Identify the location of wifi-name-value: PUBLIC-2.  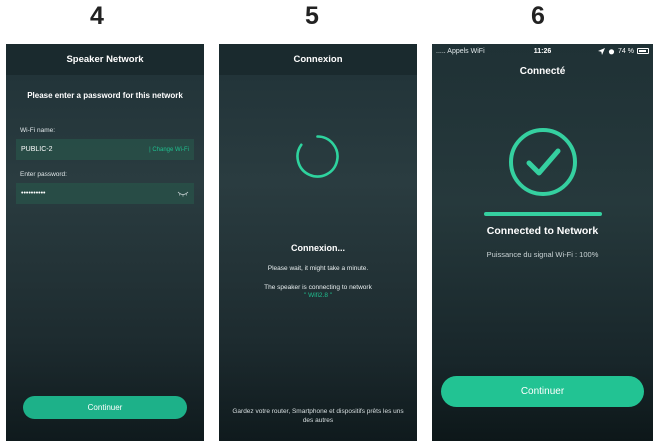
(37, 149).